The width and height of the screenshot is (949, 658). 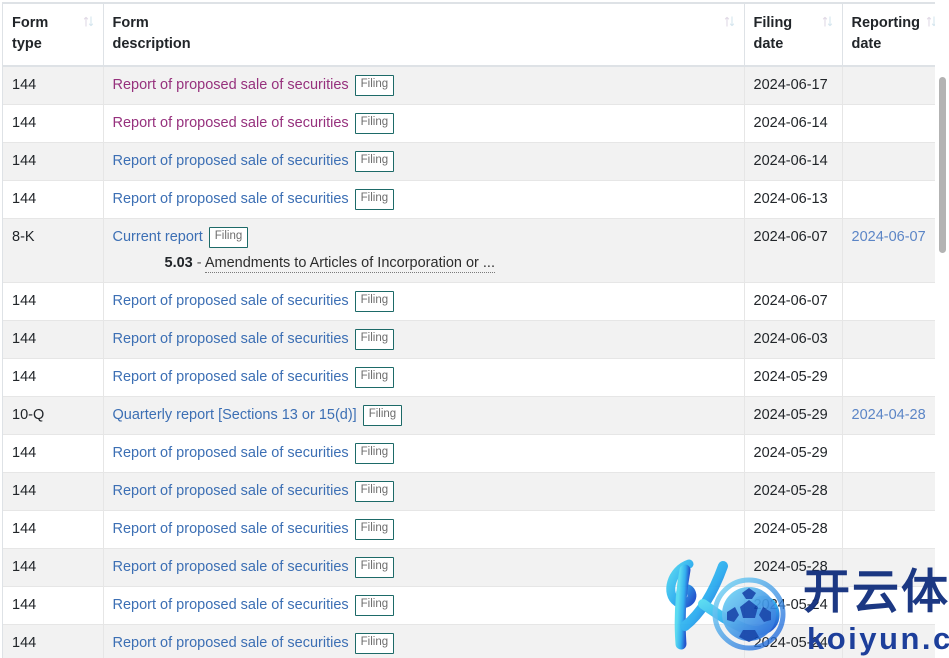 I want to click on cell-reporting-date: 2024-04-28, so click(x=888, y=416).